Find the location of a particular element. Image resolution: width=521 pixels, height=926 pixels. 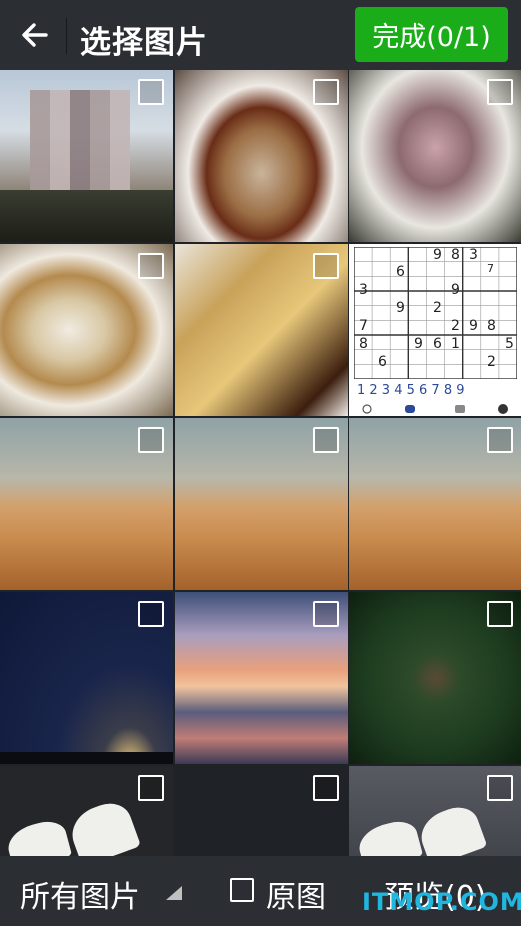

page-title: 选择图片 is located at coordinates (144, 43).